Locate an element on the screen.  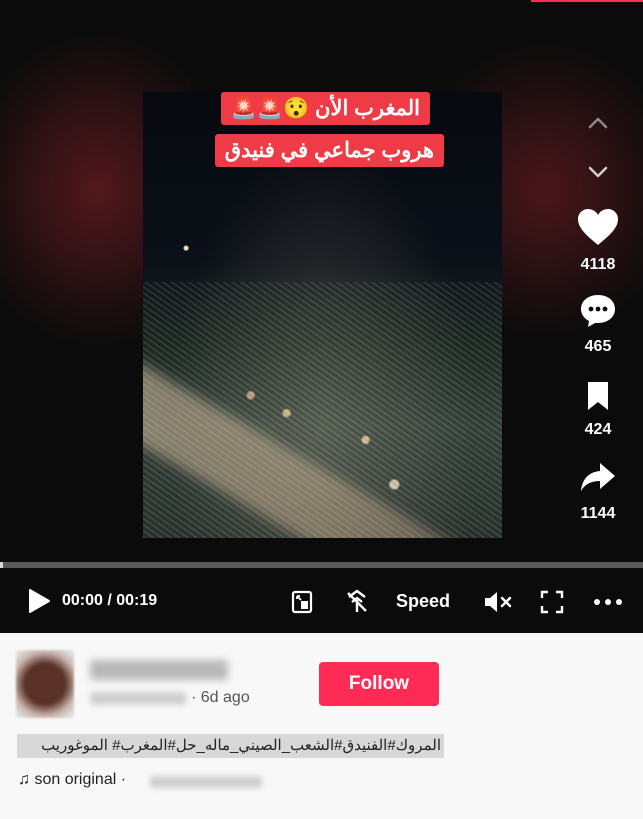
float-player-icon is located at coordinates (357, 602).